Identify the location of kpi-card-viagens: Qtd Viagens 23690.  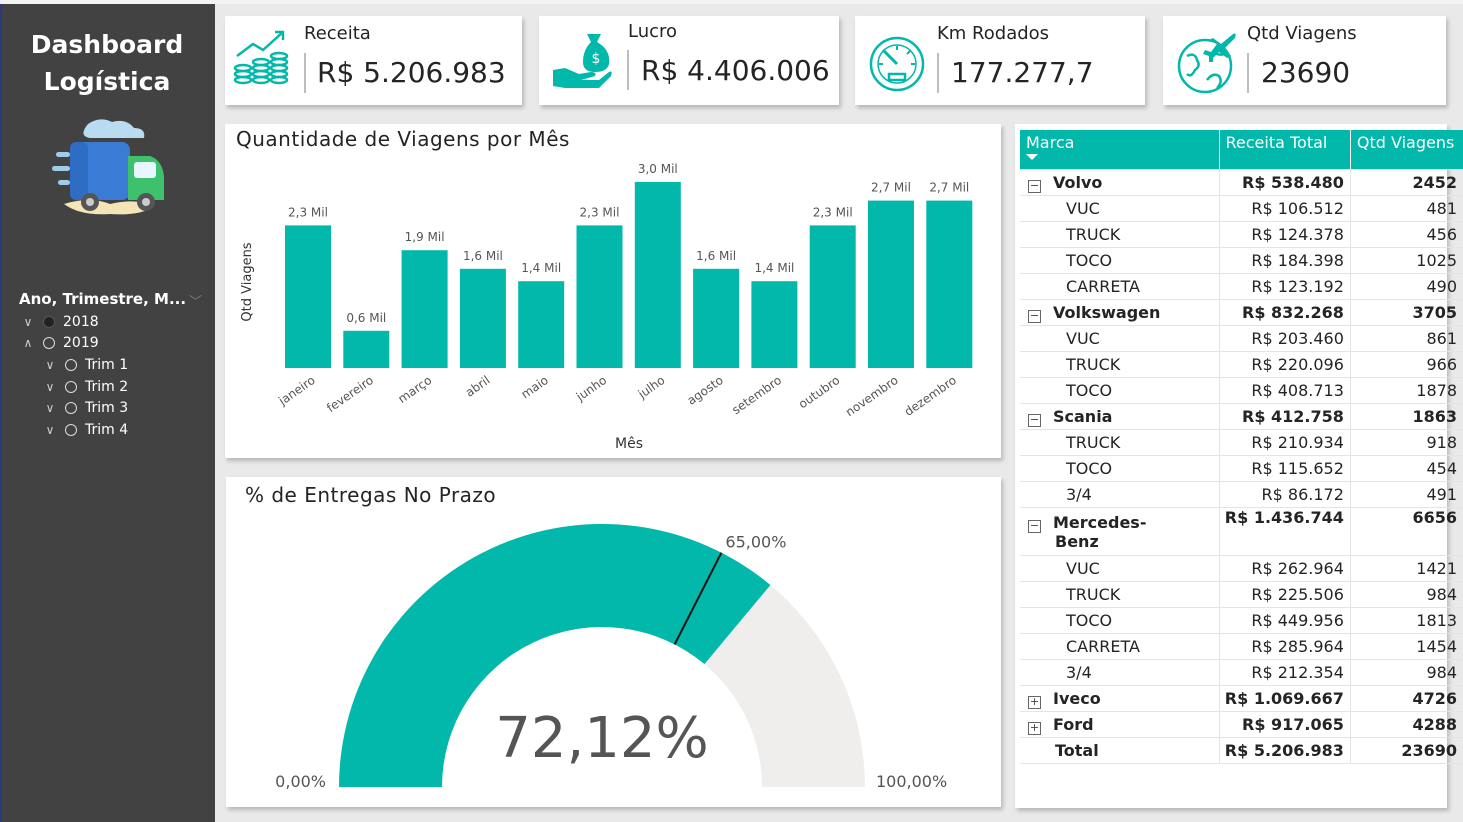
(1304, 60).